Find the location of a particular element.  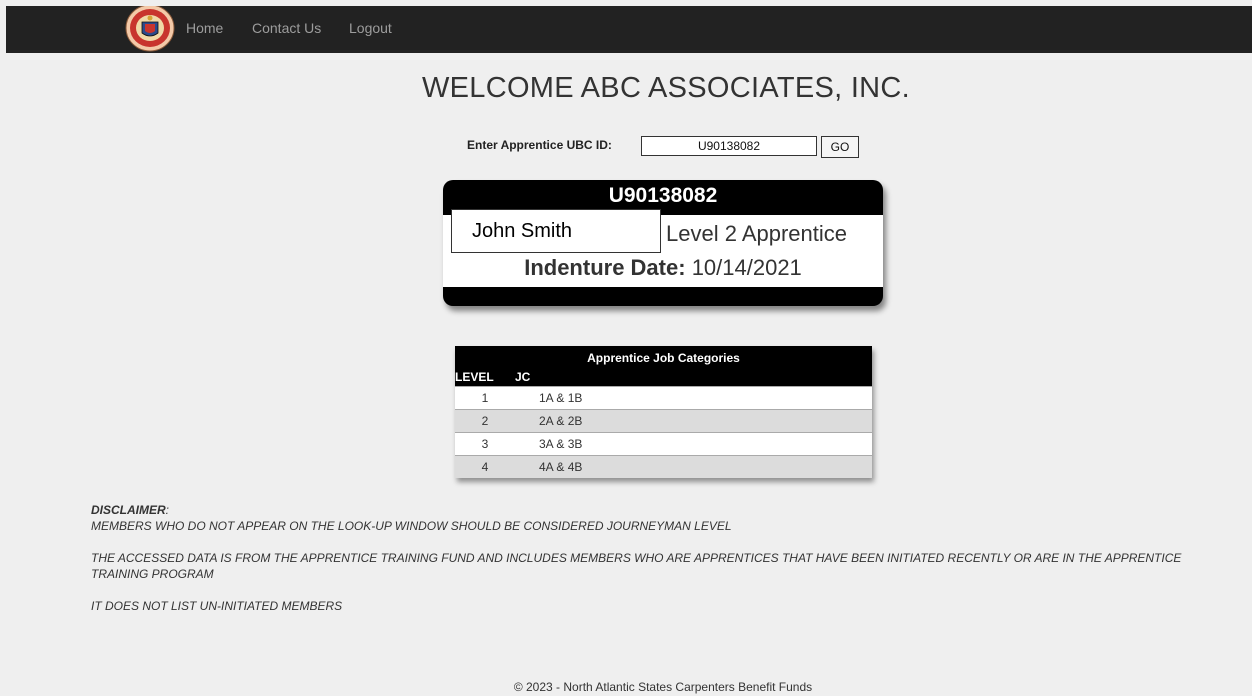

table-row: 4 4A & 4B is located at coordinates (663, 466).